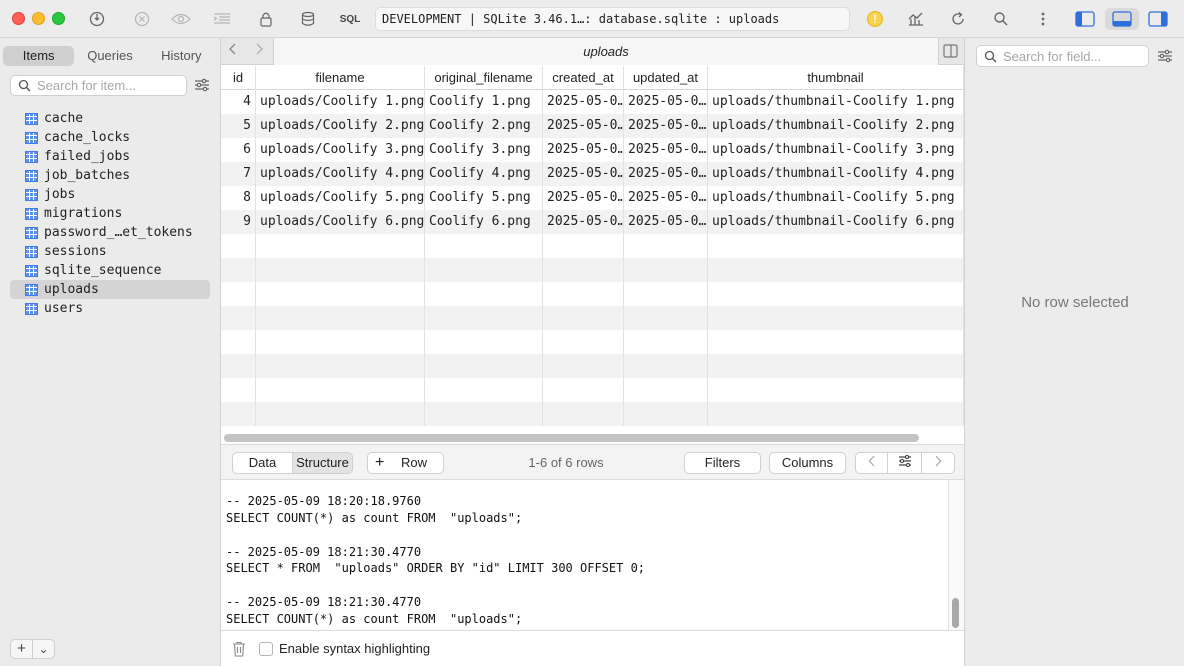 The height and width of the screenshot is (666, 1184). I want to click on stop-icon, so click(142, 19).